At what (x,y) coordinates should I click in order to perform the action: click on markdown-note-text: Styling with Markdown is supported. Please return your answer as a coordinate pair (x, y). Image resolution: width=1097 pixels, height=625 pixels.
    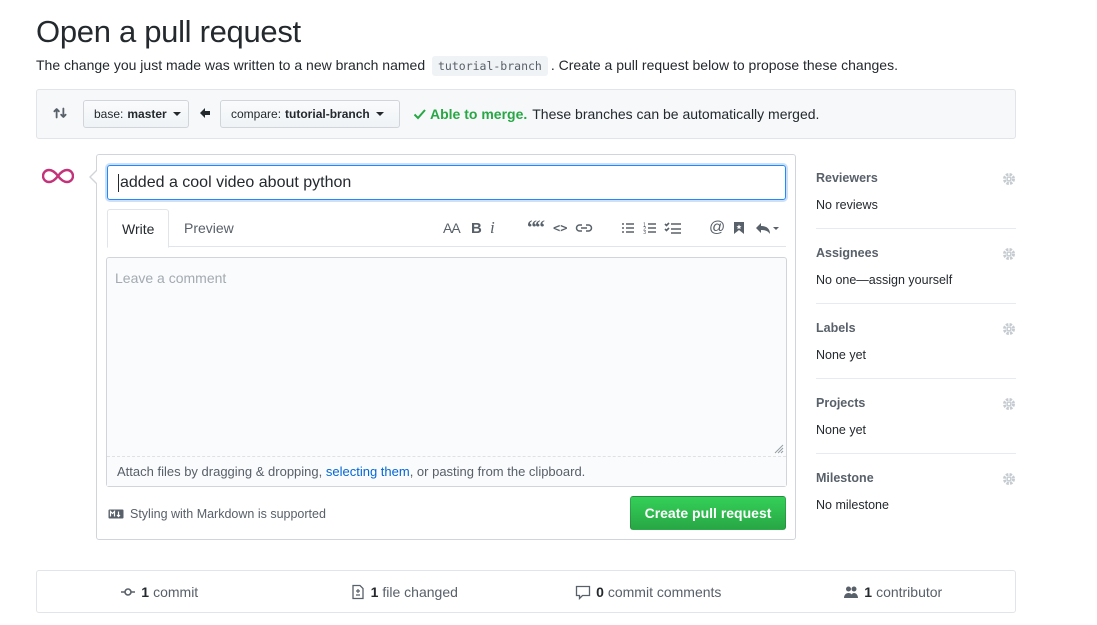
    Looking at the image, I should click on (228, 514).